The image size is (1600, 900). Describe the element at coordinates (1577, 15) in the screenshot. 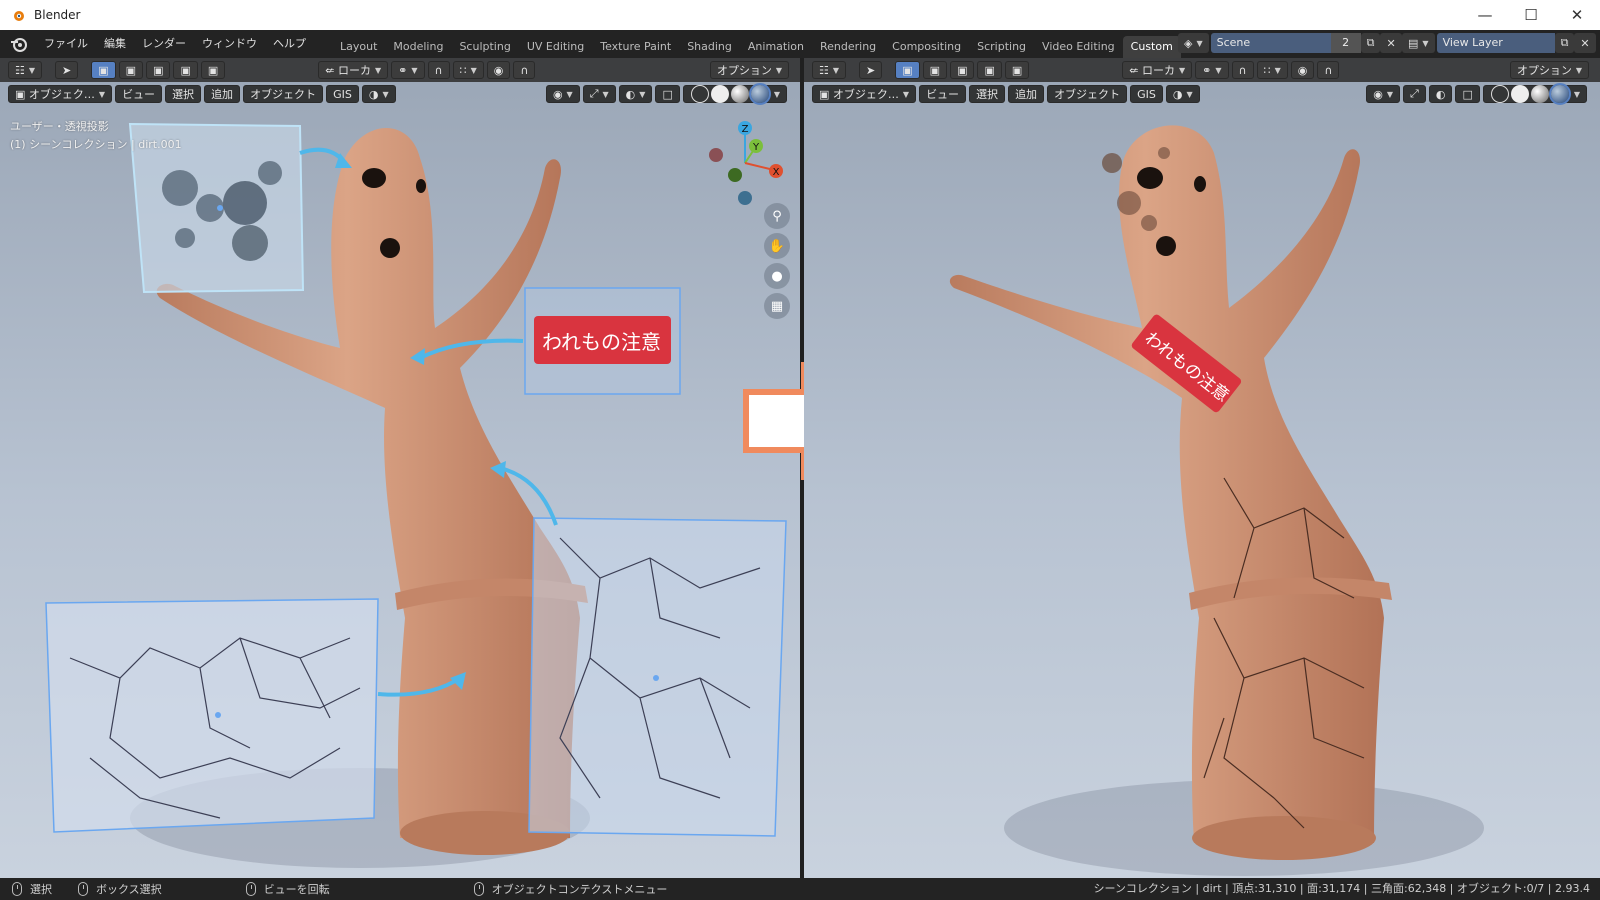

I see `close-icon: ✕` at that location.